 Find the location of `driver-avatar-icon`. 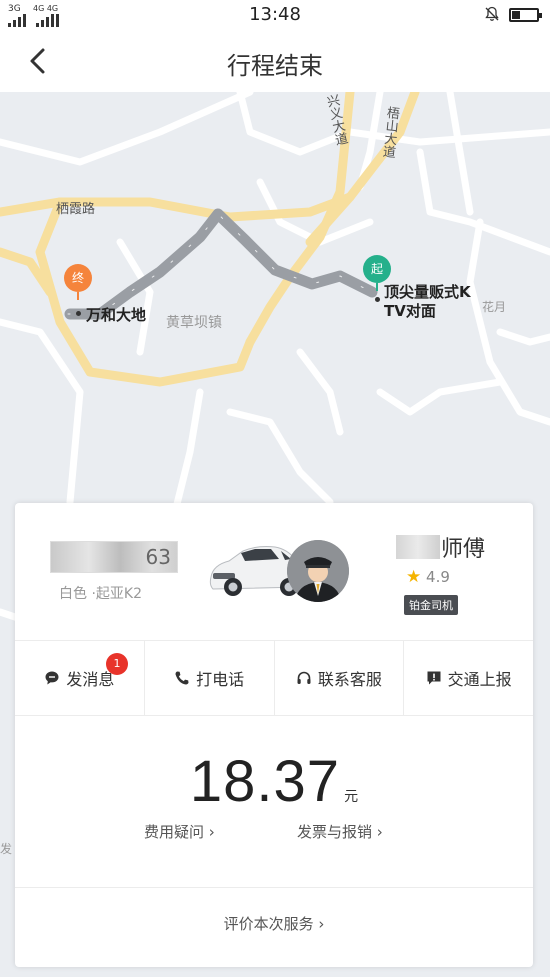

driver-avatar-icon is located at coordinates (318, 571).